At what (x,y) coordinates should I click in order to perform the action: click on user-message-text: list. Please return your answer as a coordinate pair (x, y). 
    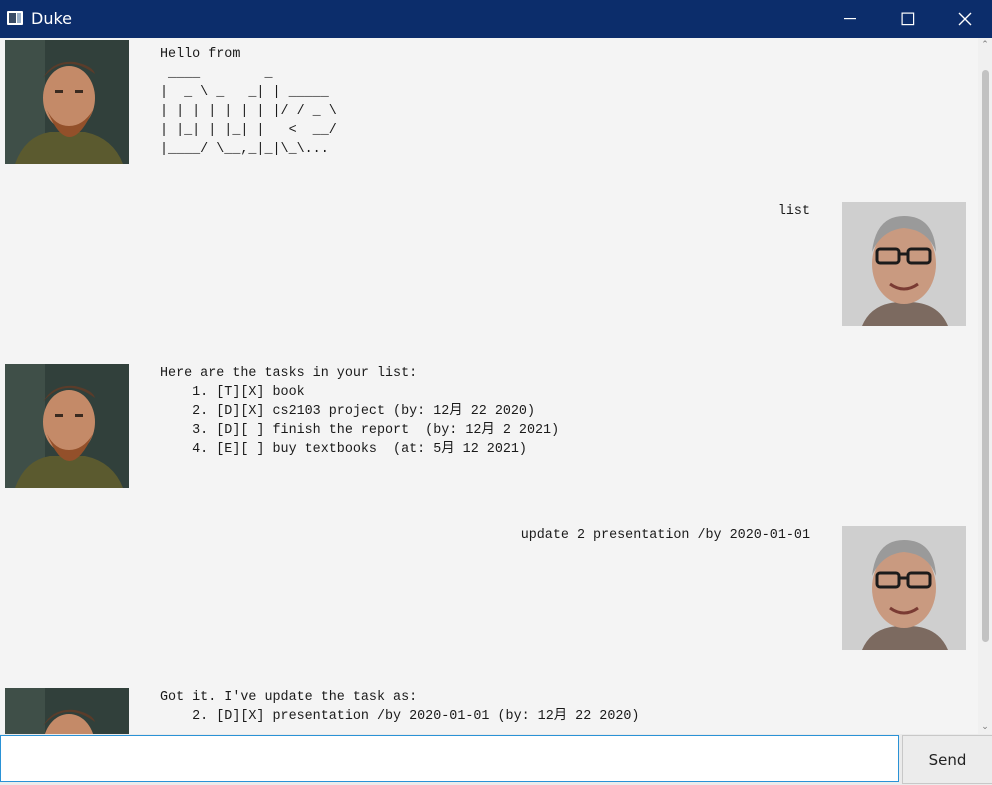
    Looking at the image, I should click on (793, 211).